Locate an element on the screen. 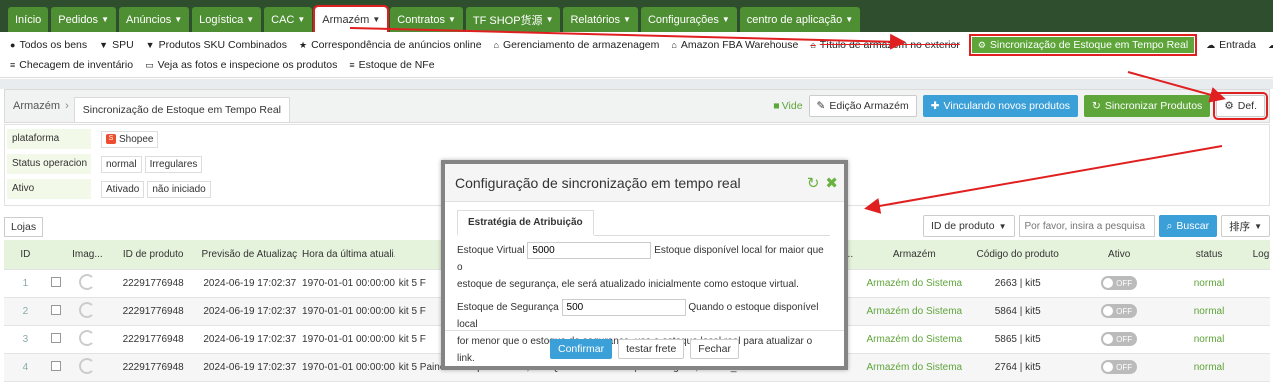 This screenshot has width=1273, height=383. nav-item-armazem: Armazém ▼ is located at coordinates (351, 19).